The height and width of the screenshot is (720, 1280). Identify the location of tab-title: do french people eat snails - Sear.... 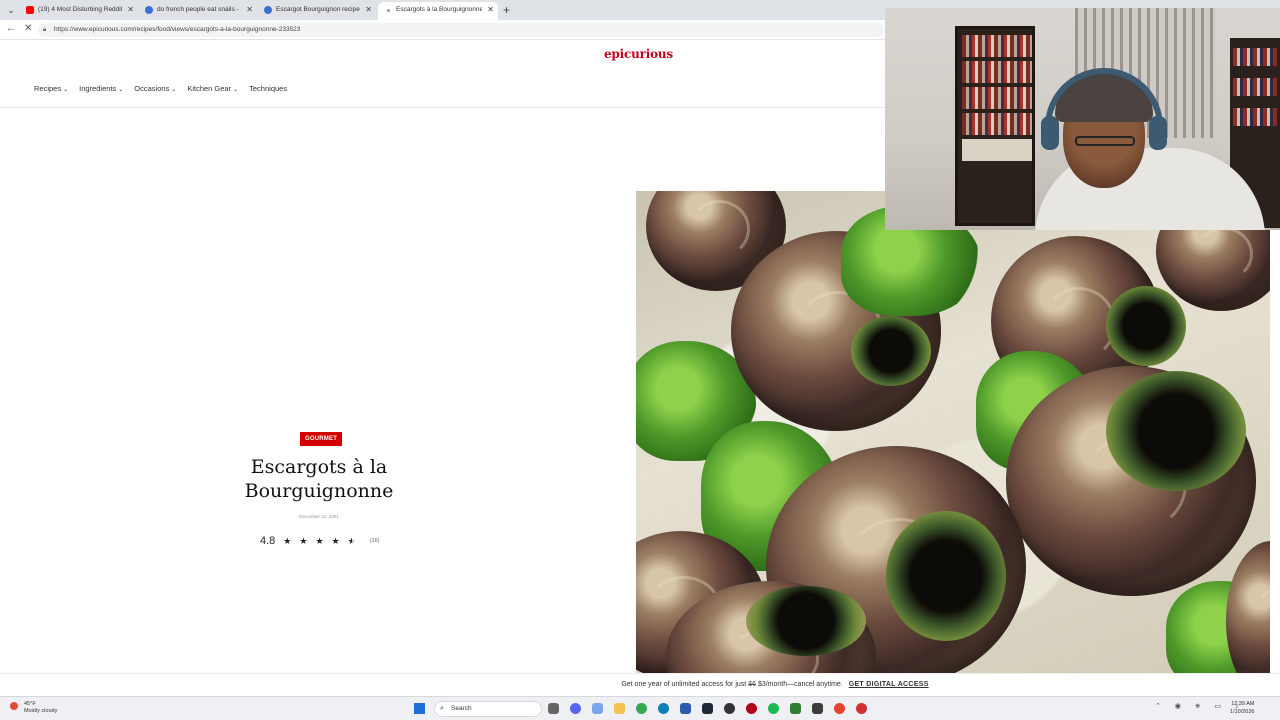
(199, 9).